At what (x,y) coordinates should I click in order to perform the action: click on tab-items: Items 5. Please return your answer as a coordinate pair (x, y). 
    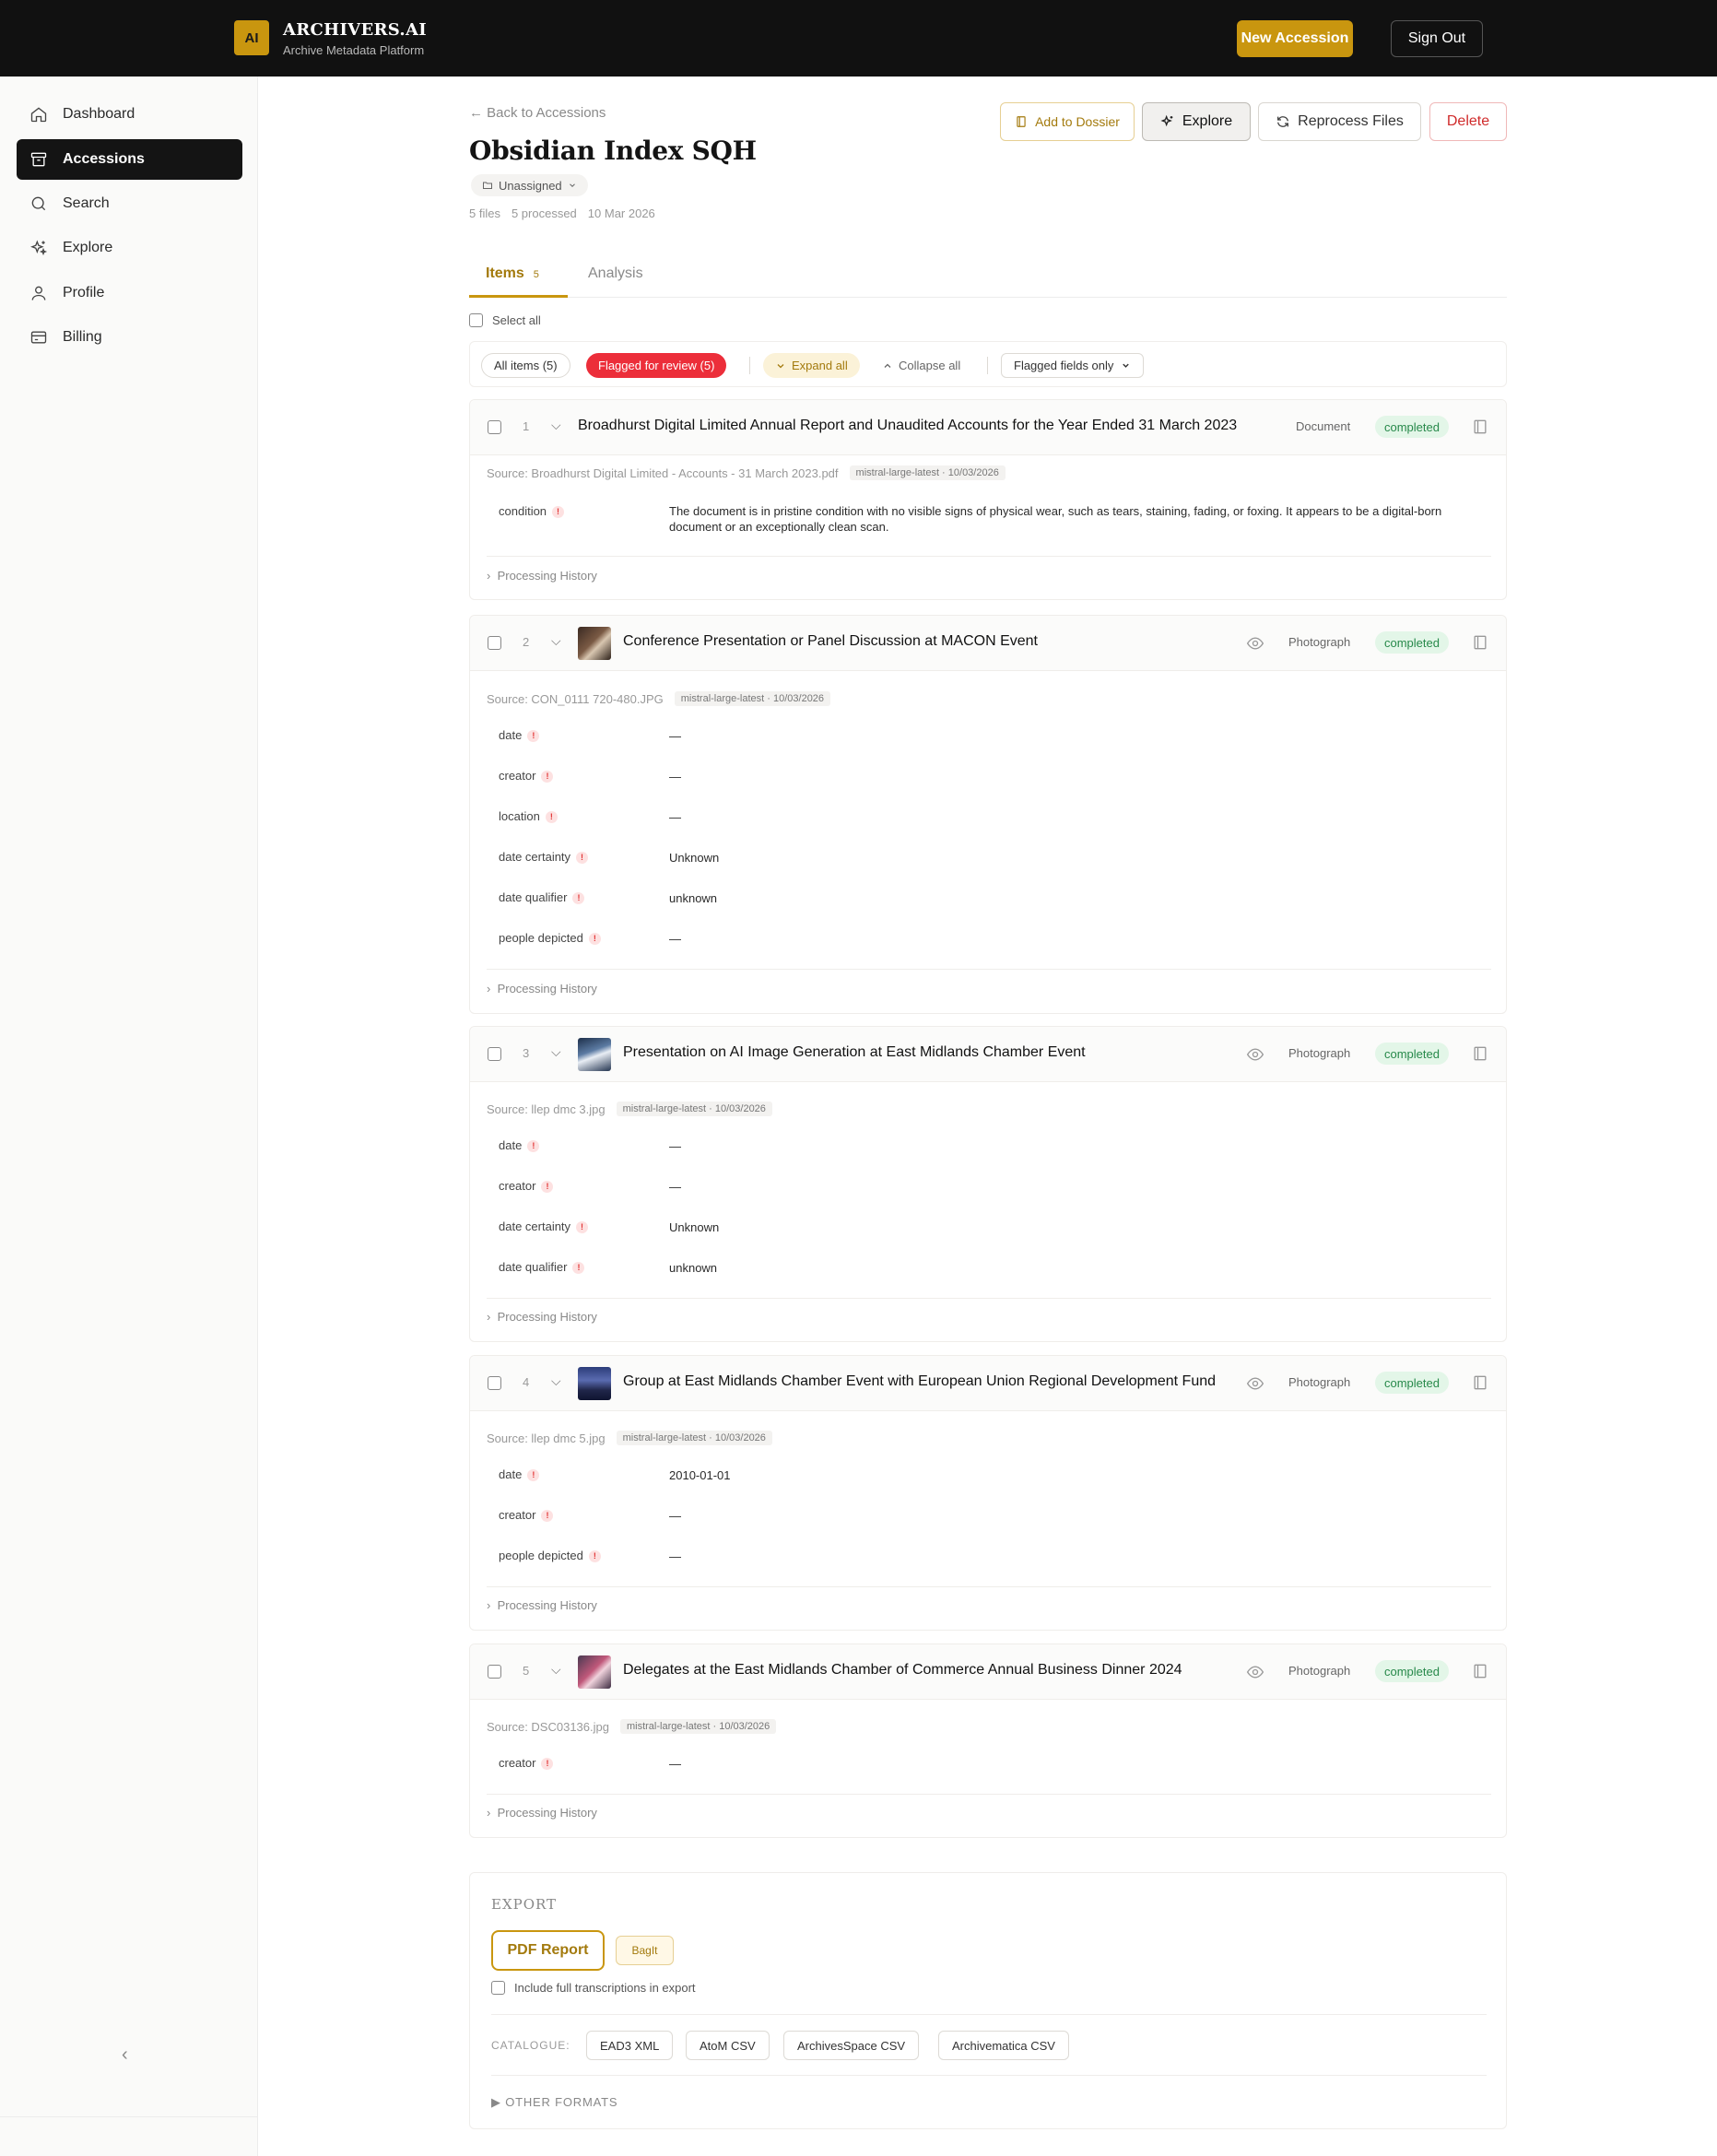
    Looking at the image, I should click on (512, 273).